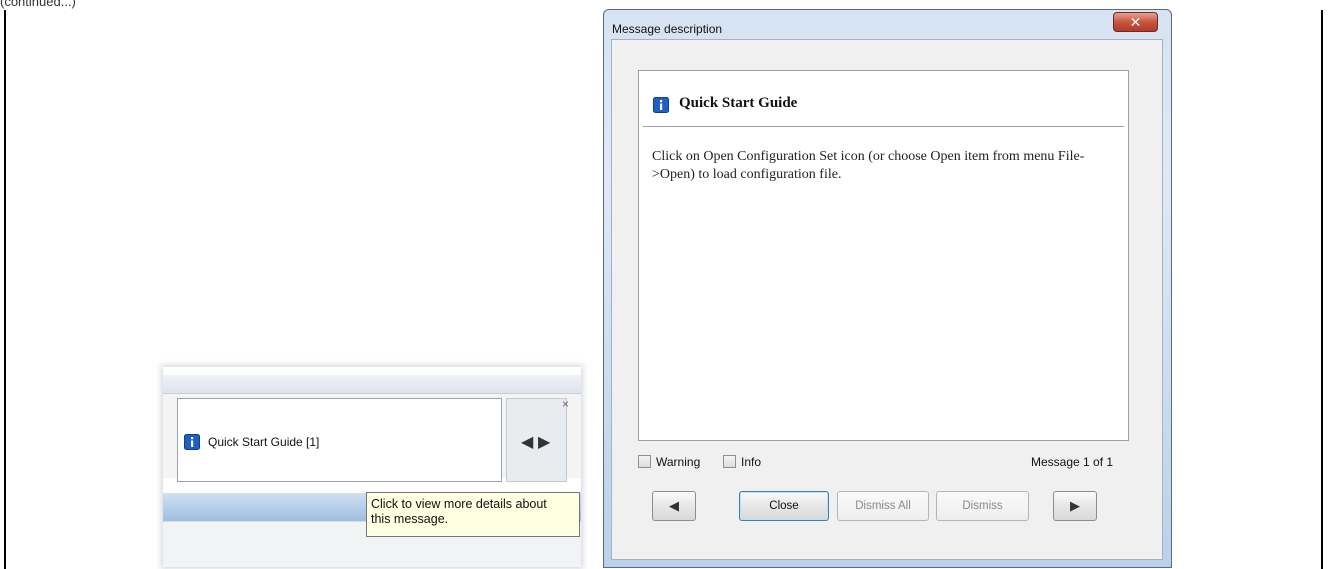  I want to click on previous-message-button: ◀, so click(674, 506).